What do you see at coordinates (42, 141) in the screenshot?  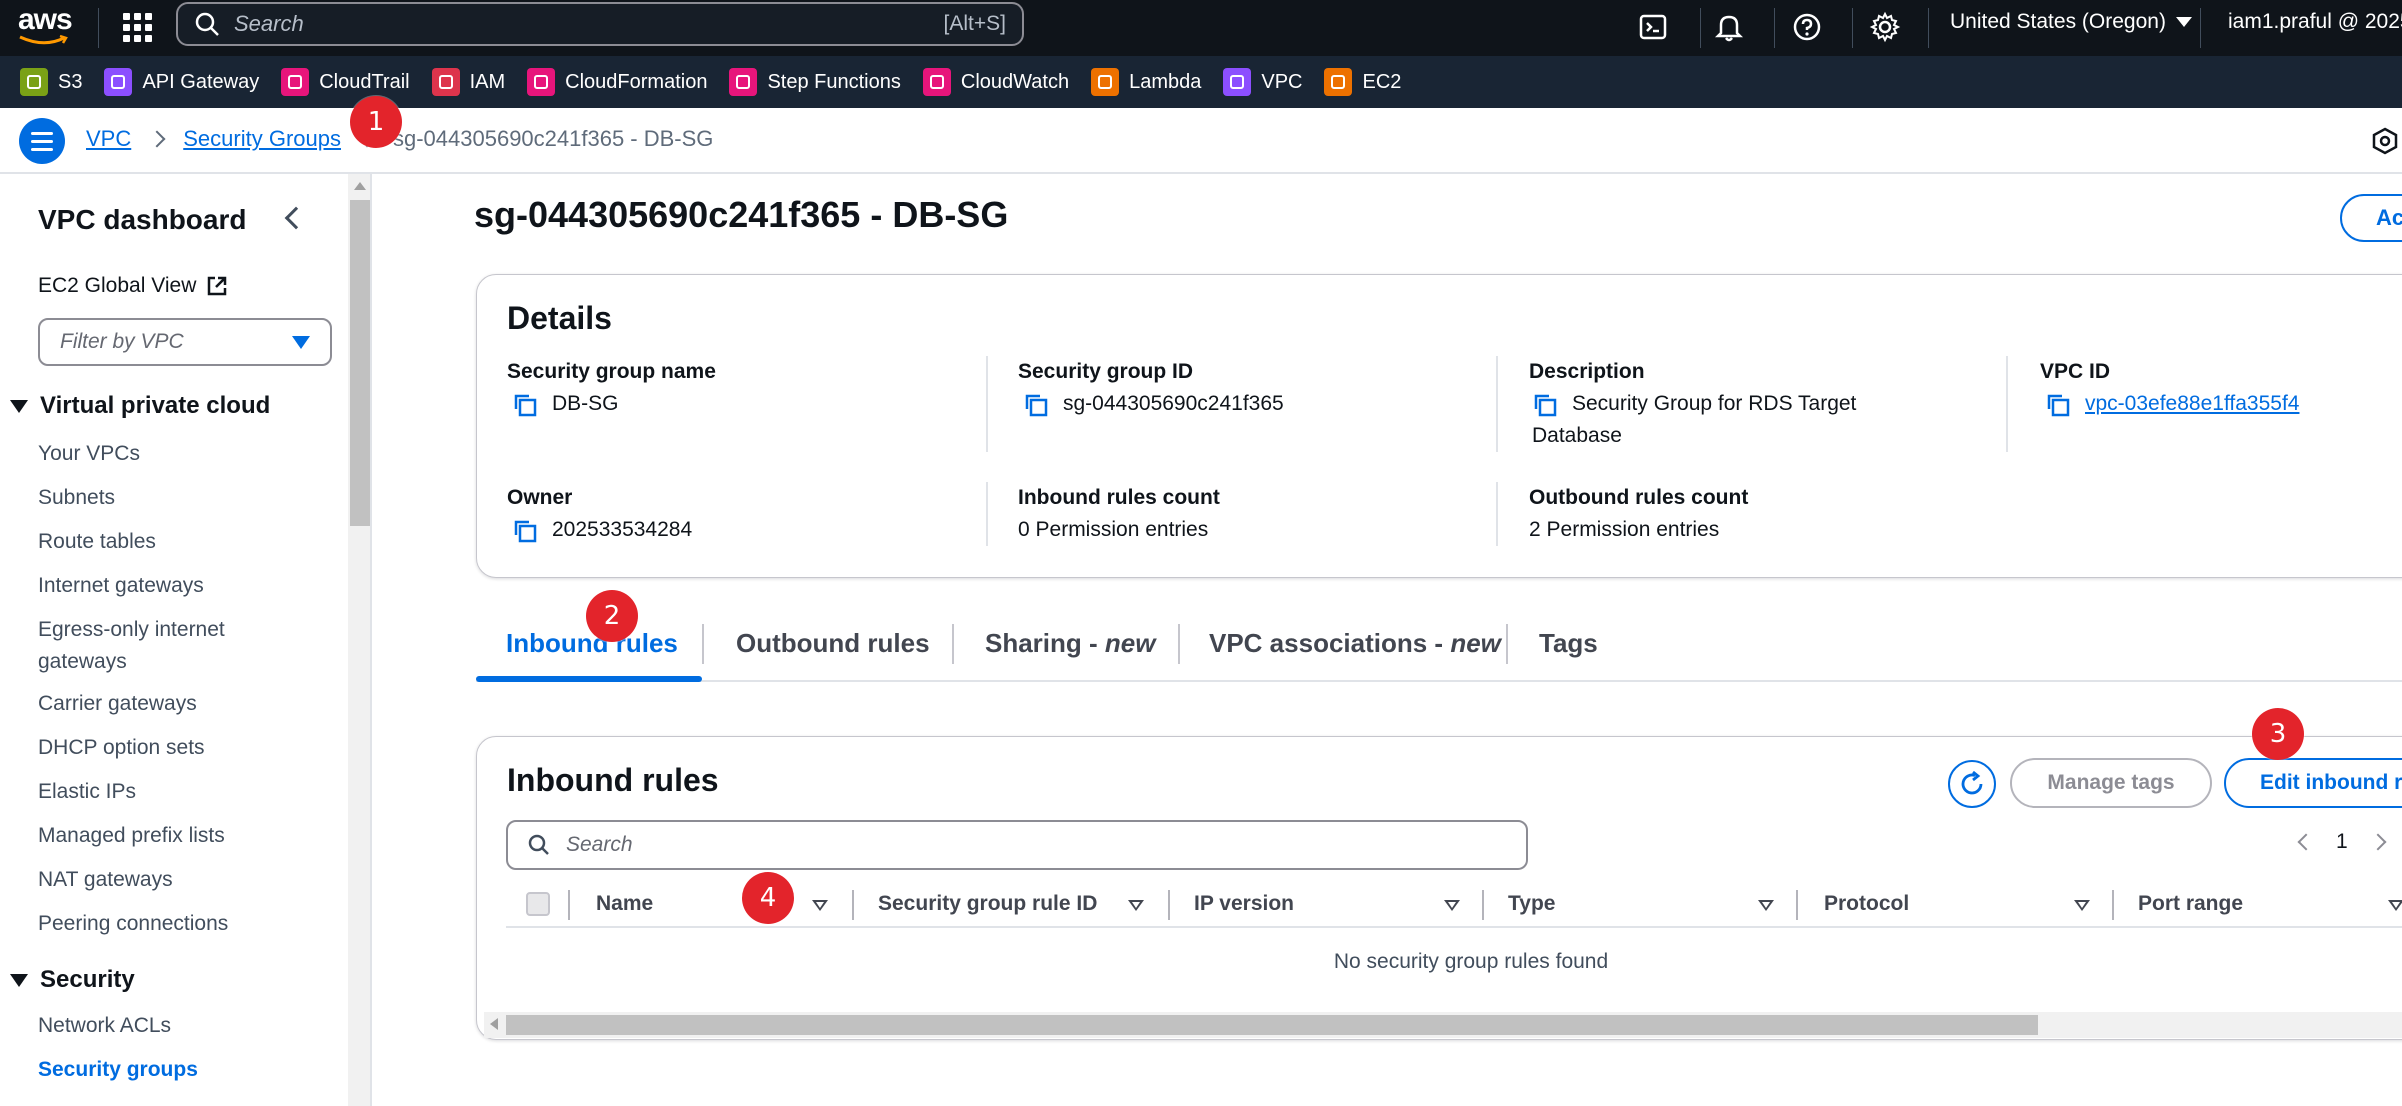 I see `menu-hamburger-icon` at bounding box center [42, 141].